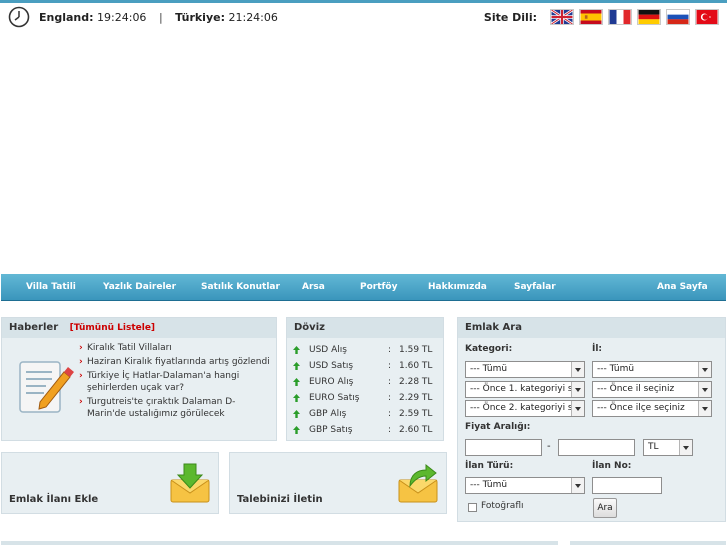  Describe the element at coordinates (122, 17) in the screenshot. I see `england-time: 19:24:06` at that location.